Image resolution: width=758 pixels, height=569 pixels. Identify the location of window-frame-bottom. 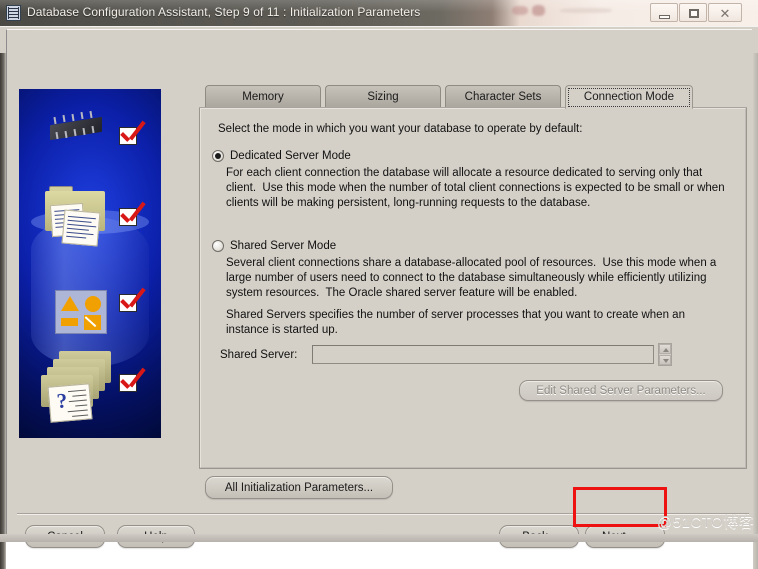
(379, 538).